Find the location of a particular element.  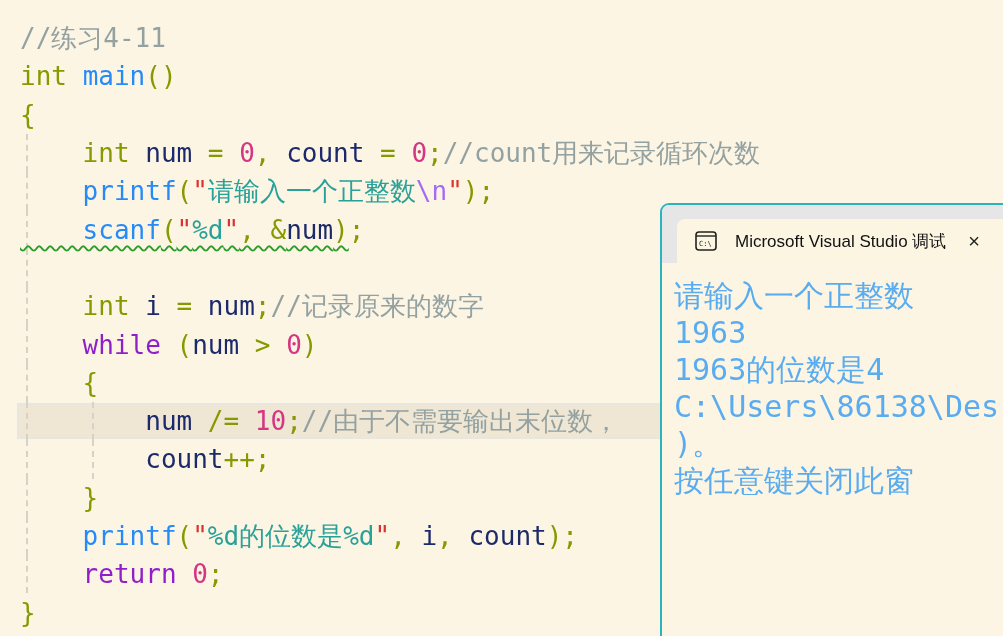

console-output-line: C:\Users\86138\Des is located at coordinates (837, 406).